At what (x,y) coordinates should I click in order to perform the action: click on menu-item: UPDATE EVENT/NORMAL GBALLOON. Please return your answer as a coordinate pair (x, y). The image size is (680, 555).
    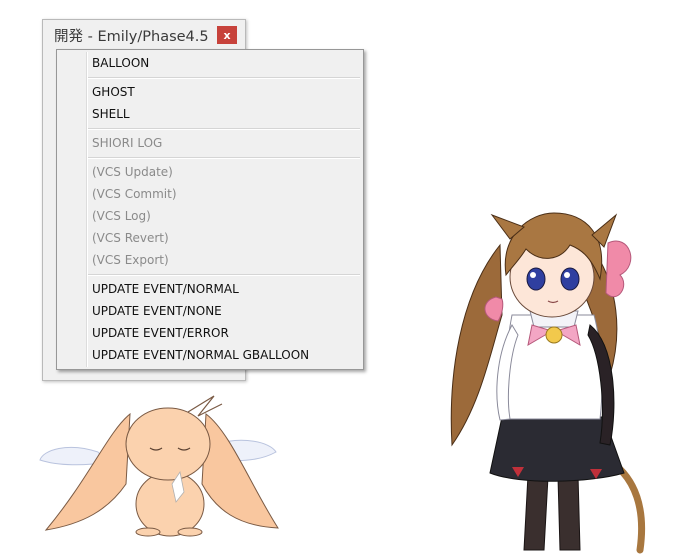
    Looking at the image, I should click on (200, 355).